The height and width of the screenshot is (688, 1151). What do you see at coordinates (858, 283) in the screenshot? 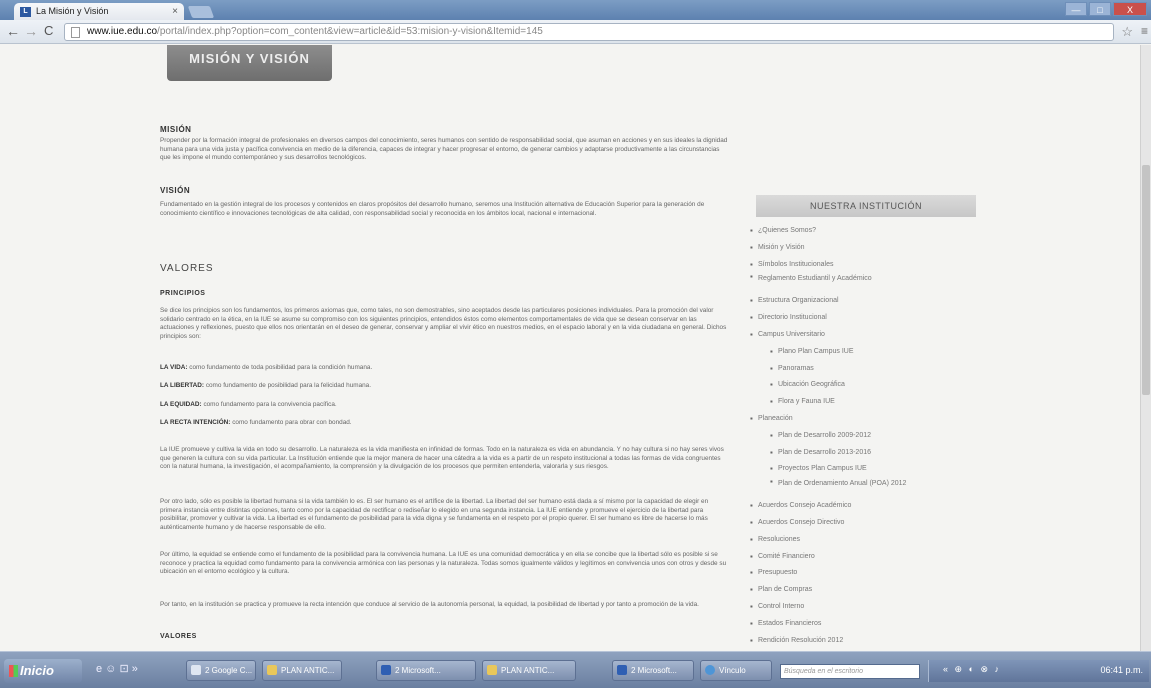
I see `sidebar-item: ▪ Reglamento Estudiantil y Académico` at bounding box center [858, 283].